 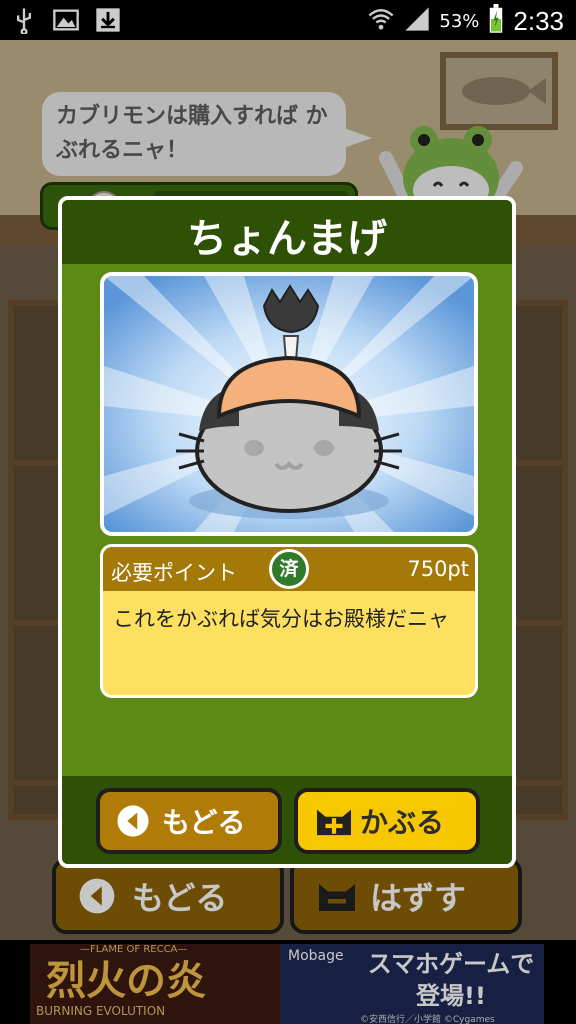 What do you see at coordinates (417, 21) in the screenshot?
I see `signal-icon` at bounding box center [417, 21].